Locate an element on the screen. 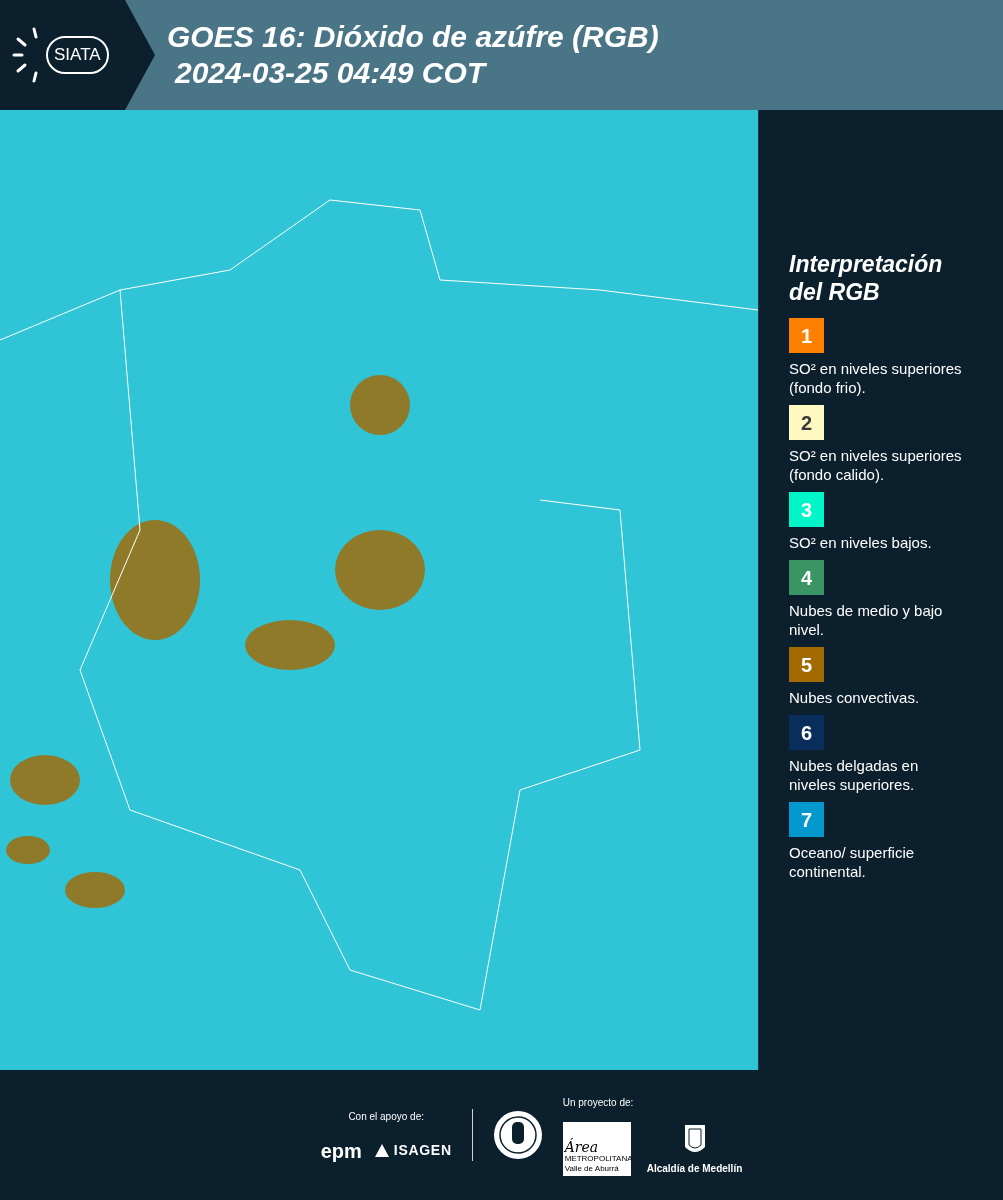 This screenshot has height=1200, width=1003. legend-swatch: 4 is located at coordinates (806, 577).